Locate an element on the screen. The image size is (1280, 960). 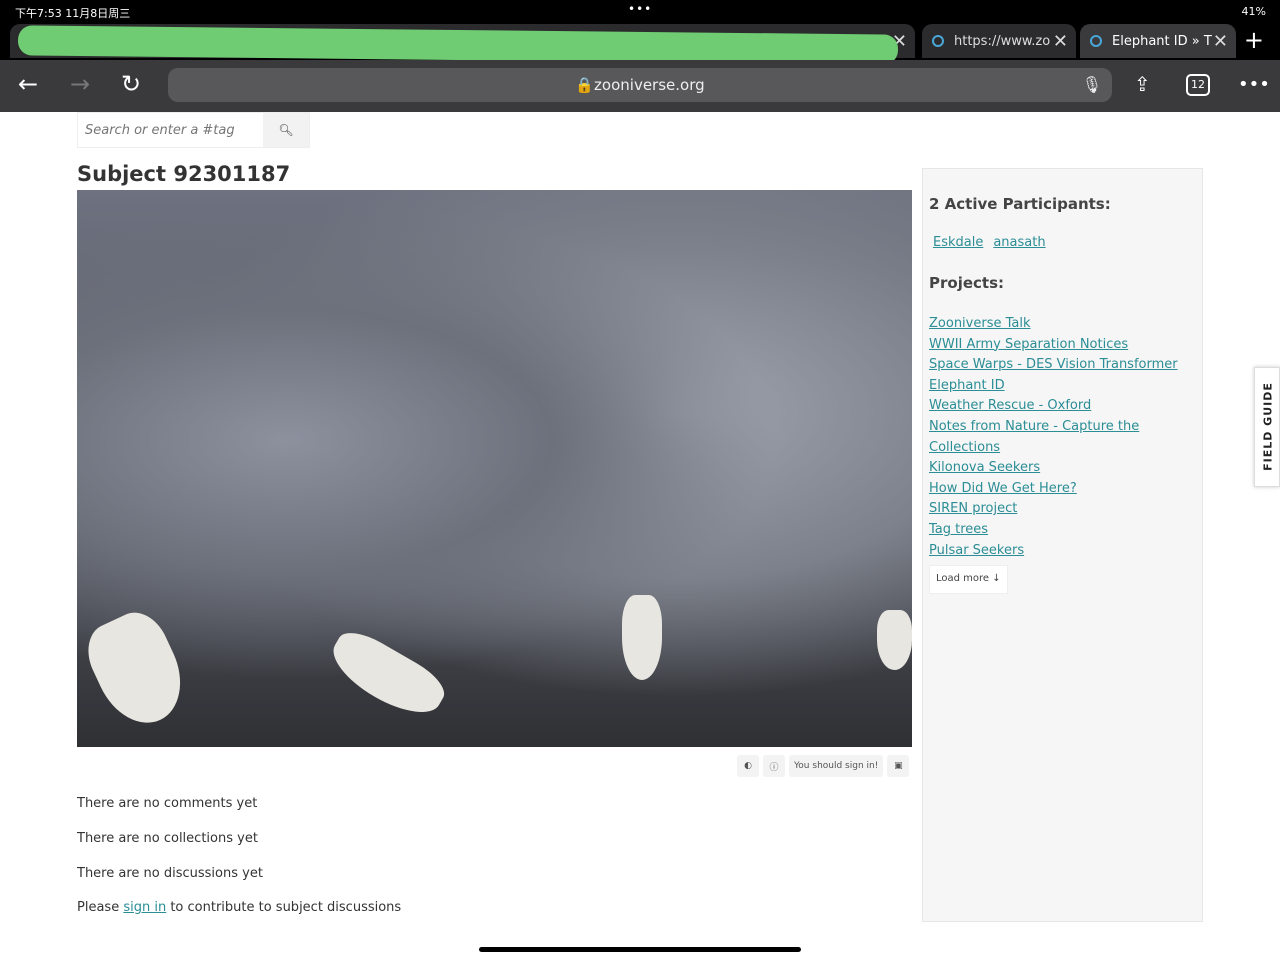
clock: 下午7:53 11月8日周三 is located at coordinates (73, 13).